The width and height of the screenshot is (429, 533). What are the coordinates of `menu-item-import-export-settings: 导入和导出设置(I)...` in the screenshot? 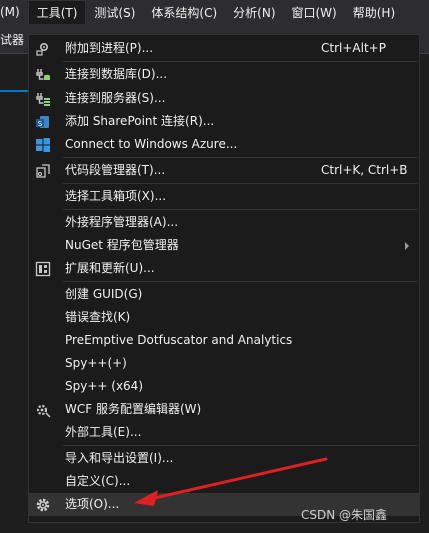 It's located at (224, 458).